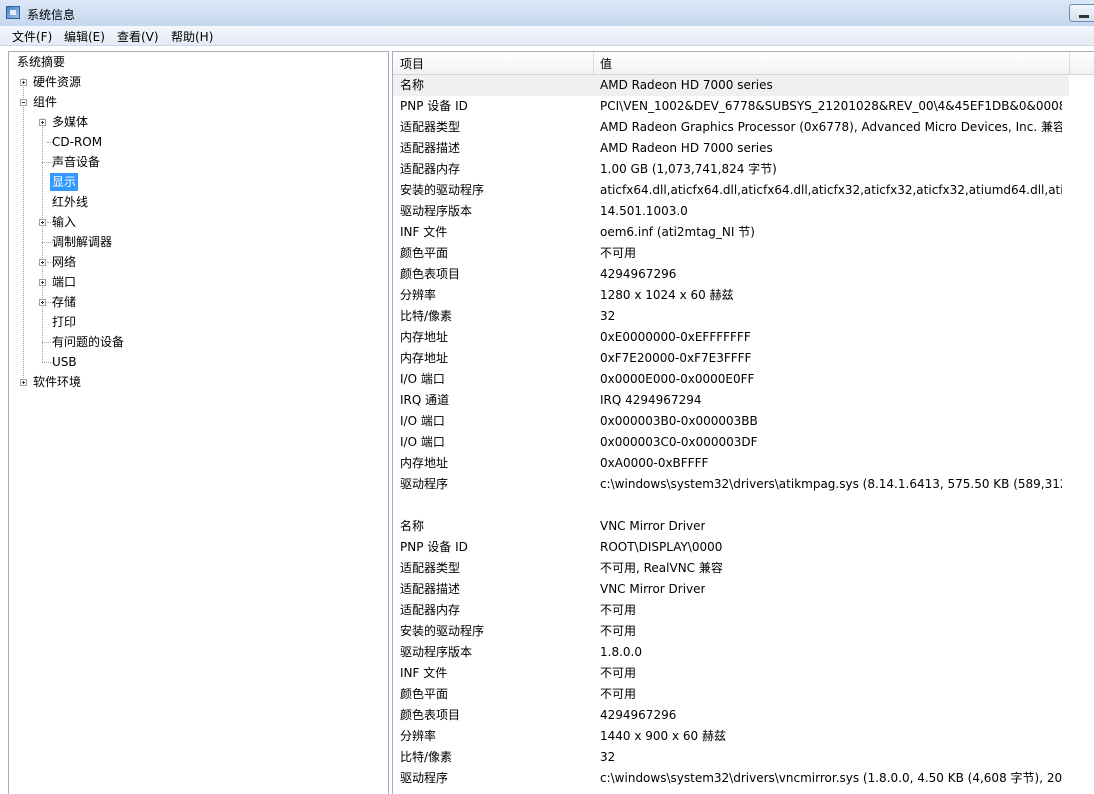 The width and height of the screenshot is (1094, 794). I want to click on row-item-name: 适配器内存, so click(430, 169).